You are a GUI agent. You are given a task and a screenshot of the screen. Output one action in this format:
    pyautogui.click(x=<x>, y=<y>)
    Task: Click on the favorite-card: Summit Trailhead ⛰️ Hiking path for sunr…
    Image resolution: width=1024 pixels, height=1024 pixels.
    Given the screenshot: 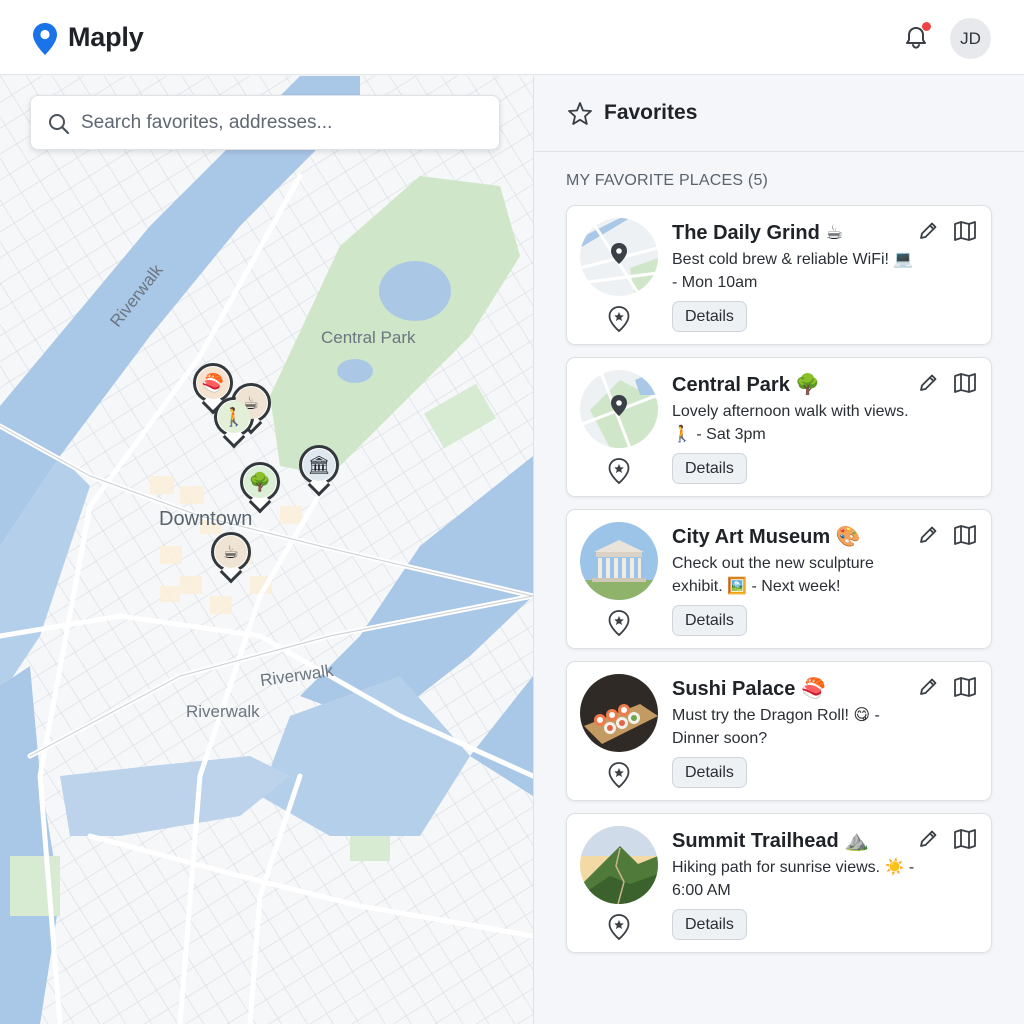 What is the action you would take?
    pyautogui.click(x=779, y=883)
    